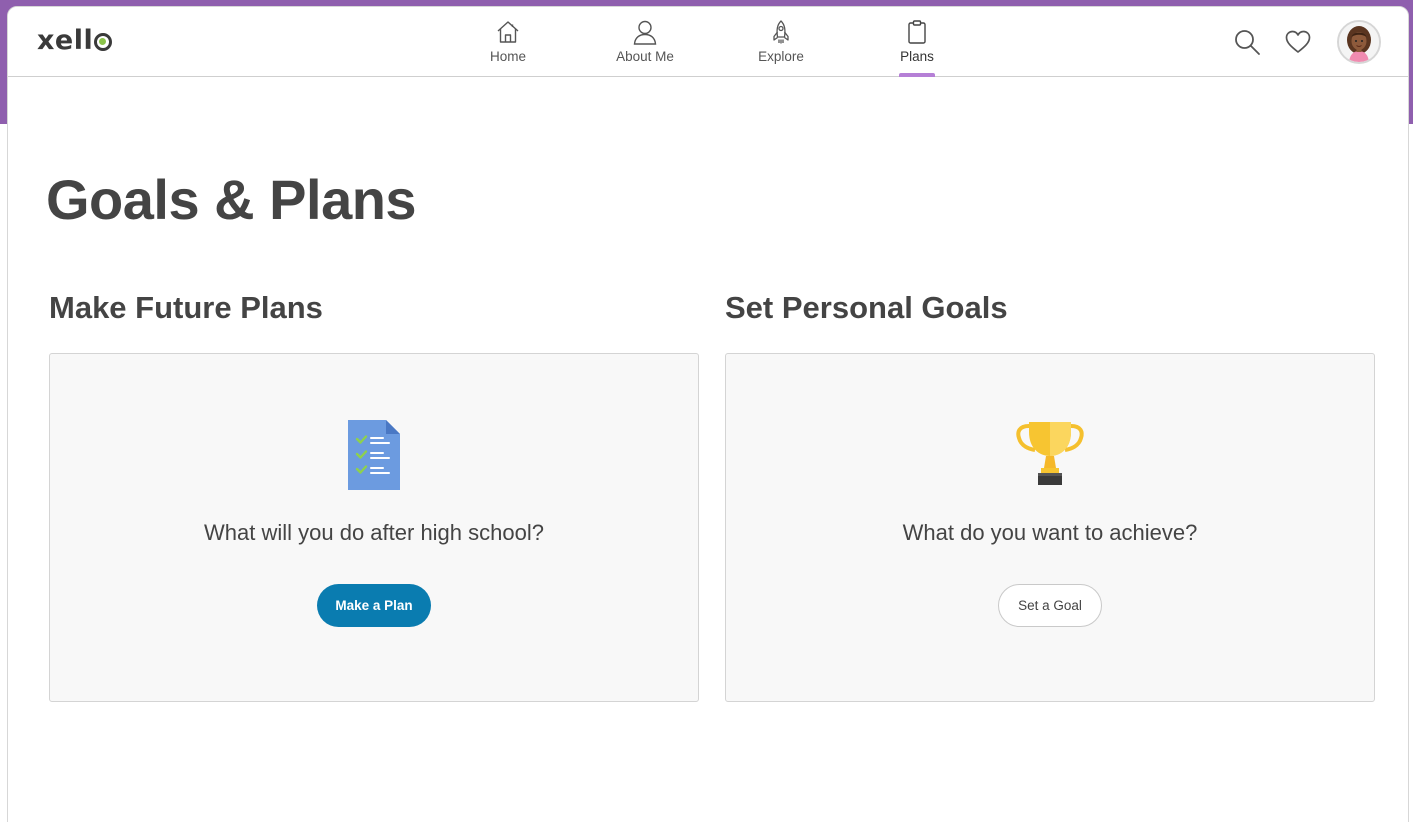 The width and height of the screenshot is (1413, 822). What do you see at coordinates (374, 605) in the screenshot?
I see `make-a-plan-button: Make a Plan` at bounding box center [374, 605].